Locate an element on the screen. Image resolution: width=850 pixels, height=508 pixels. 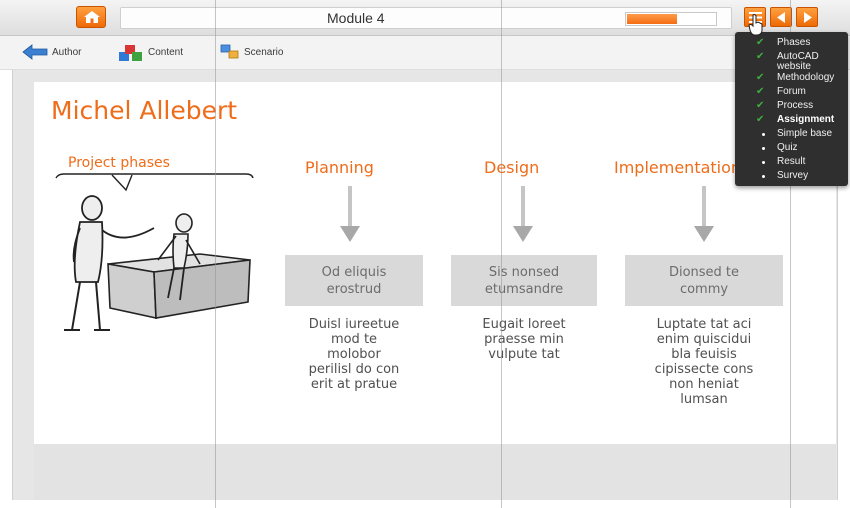
presenter-illustration is located at coordinates (154, 252).